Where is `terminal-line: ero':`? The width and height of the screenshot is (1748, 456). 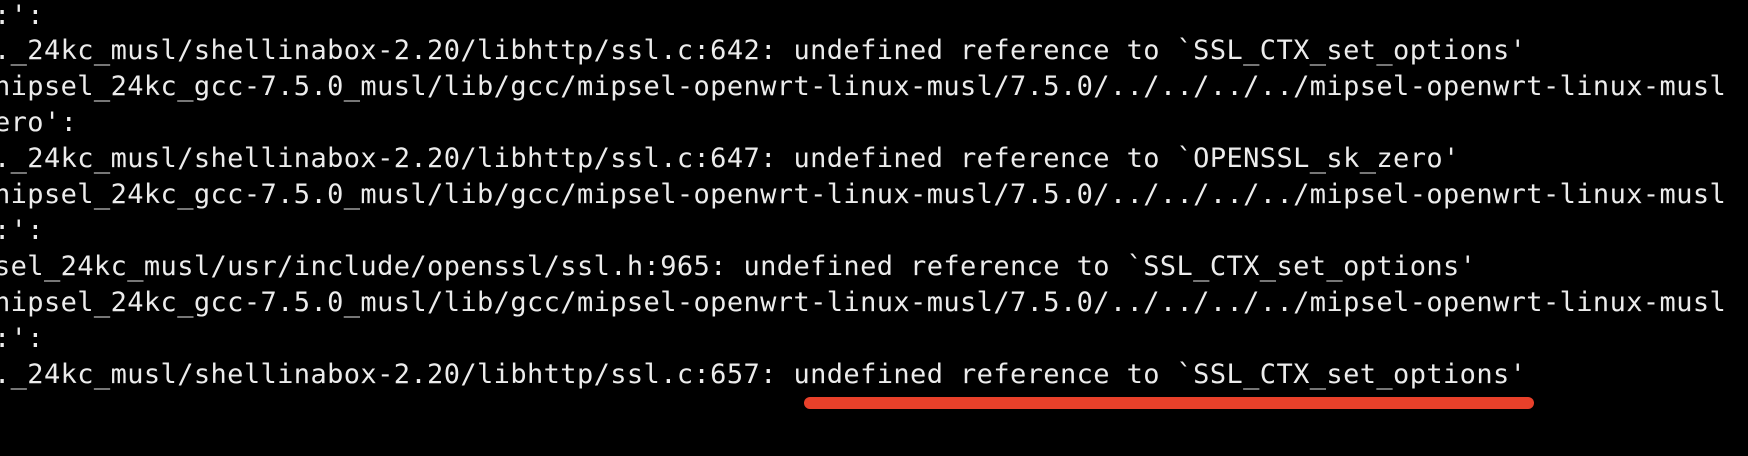 terminal-line: ero': is located at coordinates (39, 122).